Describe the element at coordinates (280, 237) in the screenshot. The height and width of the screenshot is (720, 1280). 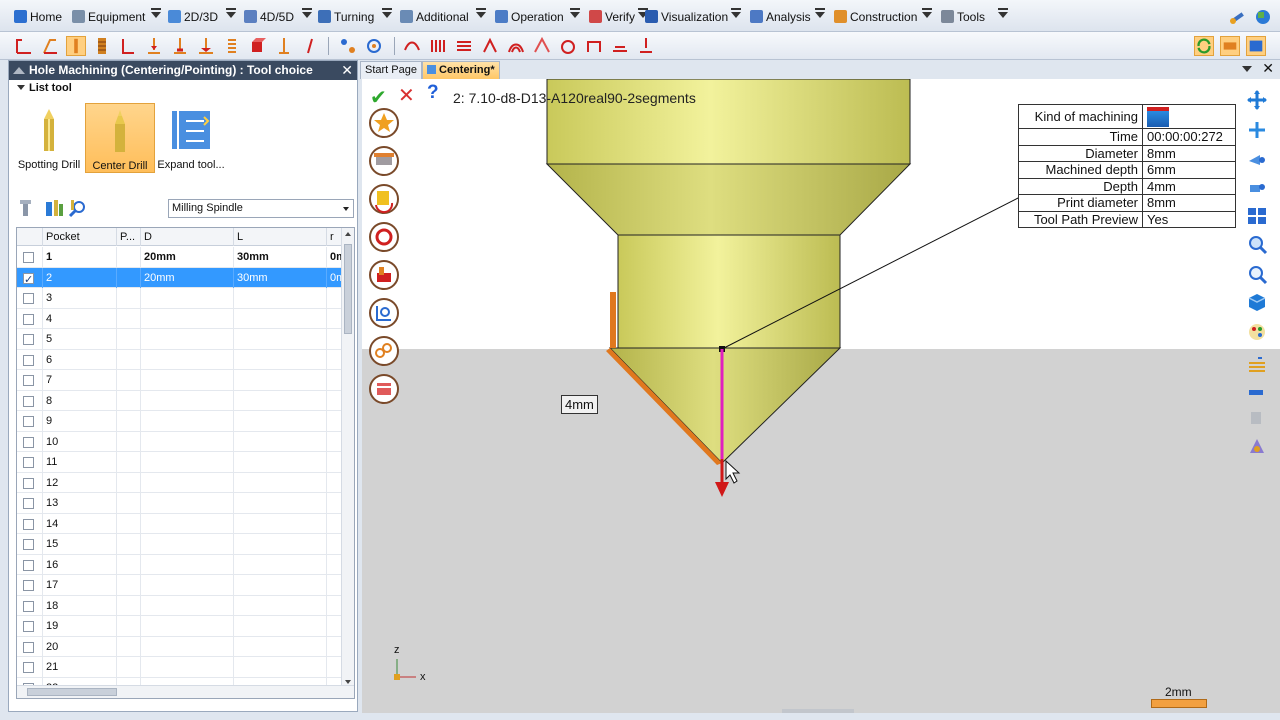
I see `column-header-l: L` at that location.